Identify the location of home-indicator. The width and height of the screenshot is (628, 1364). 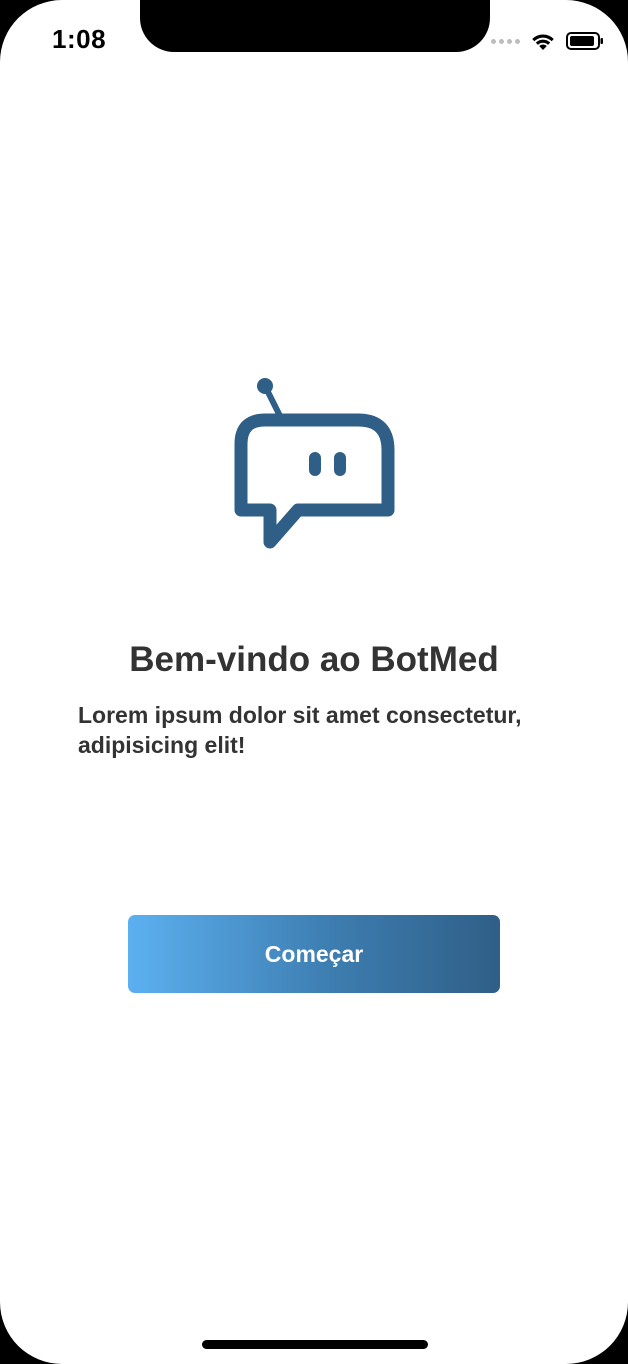
(315, 1344).